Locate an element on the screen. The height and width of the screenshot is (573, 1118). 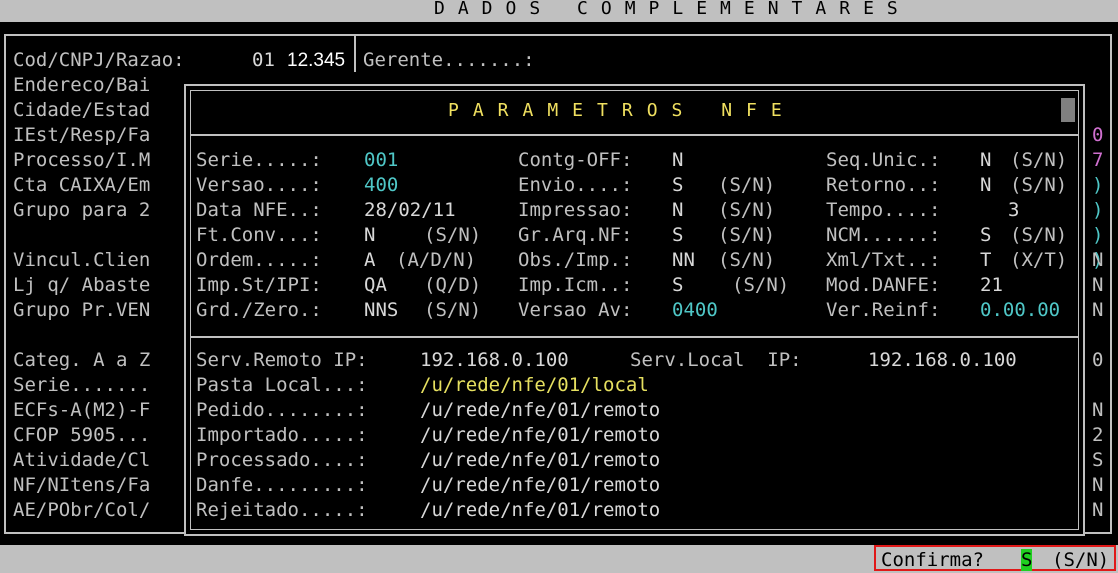
right-edge-column: 0 7 ) ) ) ) N N N 0 N 2 S N N is located at coordinates (1099, 284).